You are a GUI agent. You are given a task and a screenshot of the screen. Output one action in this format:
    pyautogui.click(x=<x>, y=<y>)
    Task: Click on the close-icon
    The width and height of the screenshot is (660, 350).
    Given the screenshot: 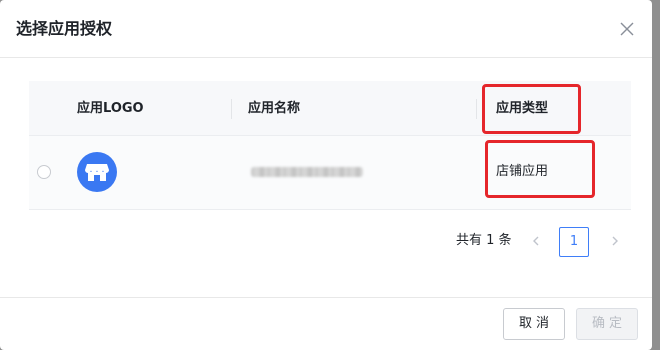 What is the action you would take?
    pyautogui.click(x=627, y=29)
    